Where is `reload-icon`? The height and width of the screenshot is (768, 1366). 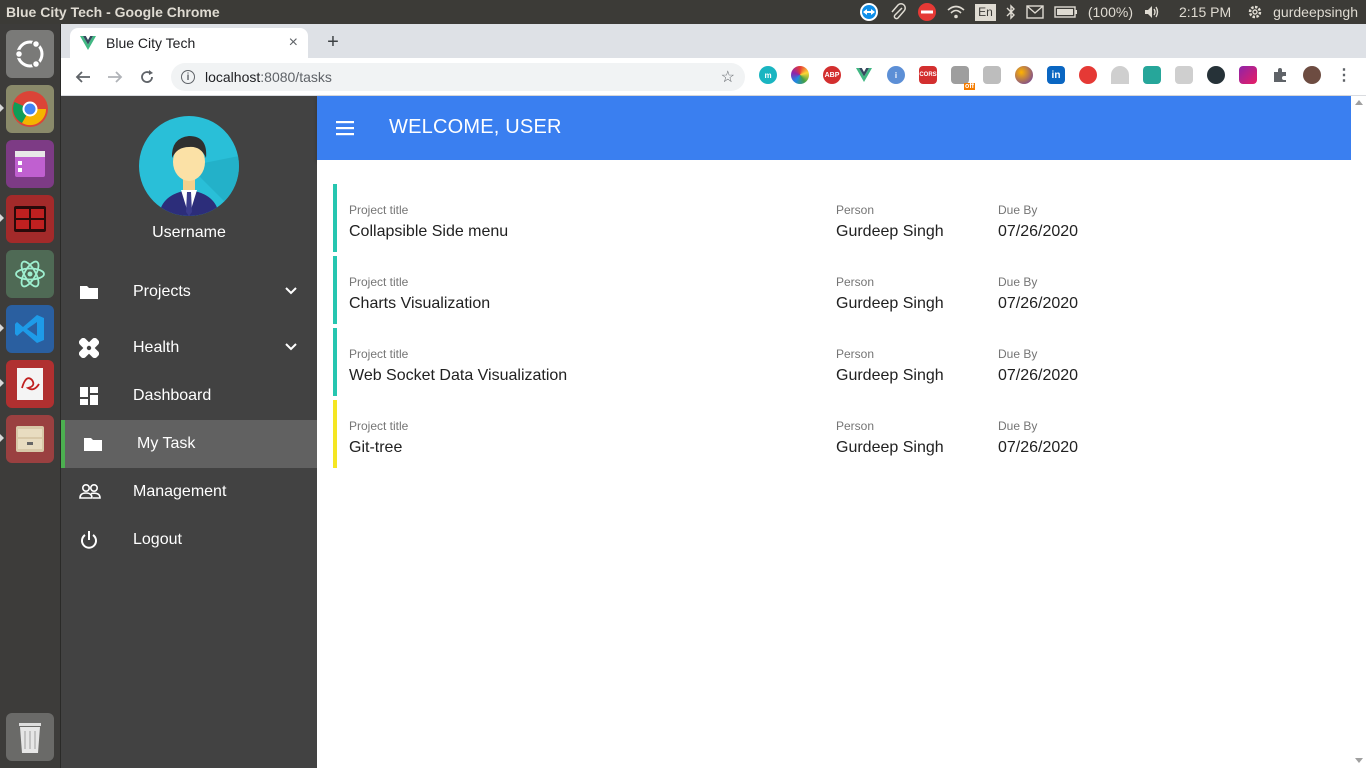 reload-icon is located at coordinates (147, 77).